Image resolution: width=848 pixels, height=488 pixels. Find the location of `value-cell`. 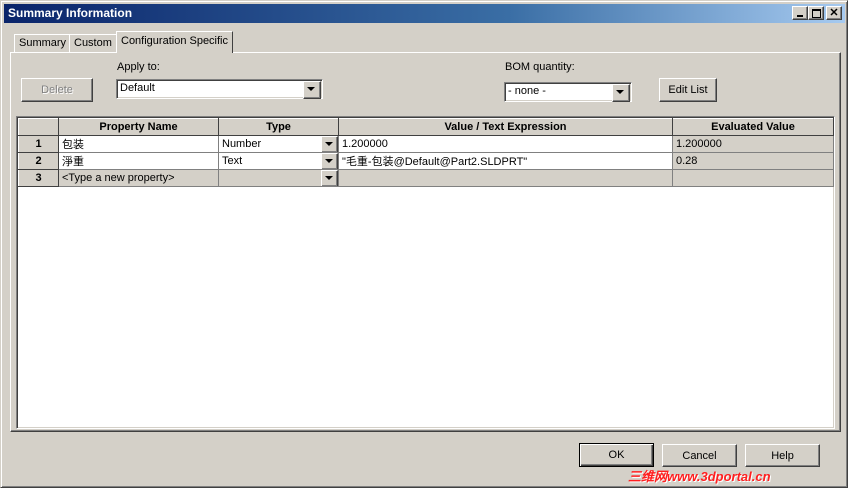

value-cell is located at coordinates (505, 178).